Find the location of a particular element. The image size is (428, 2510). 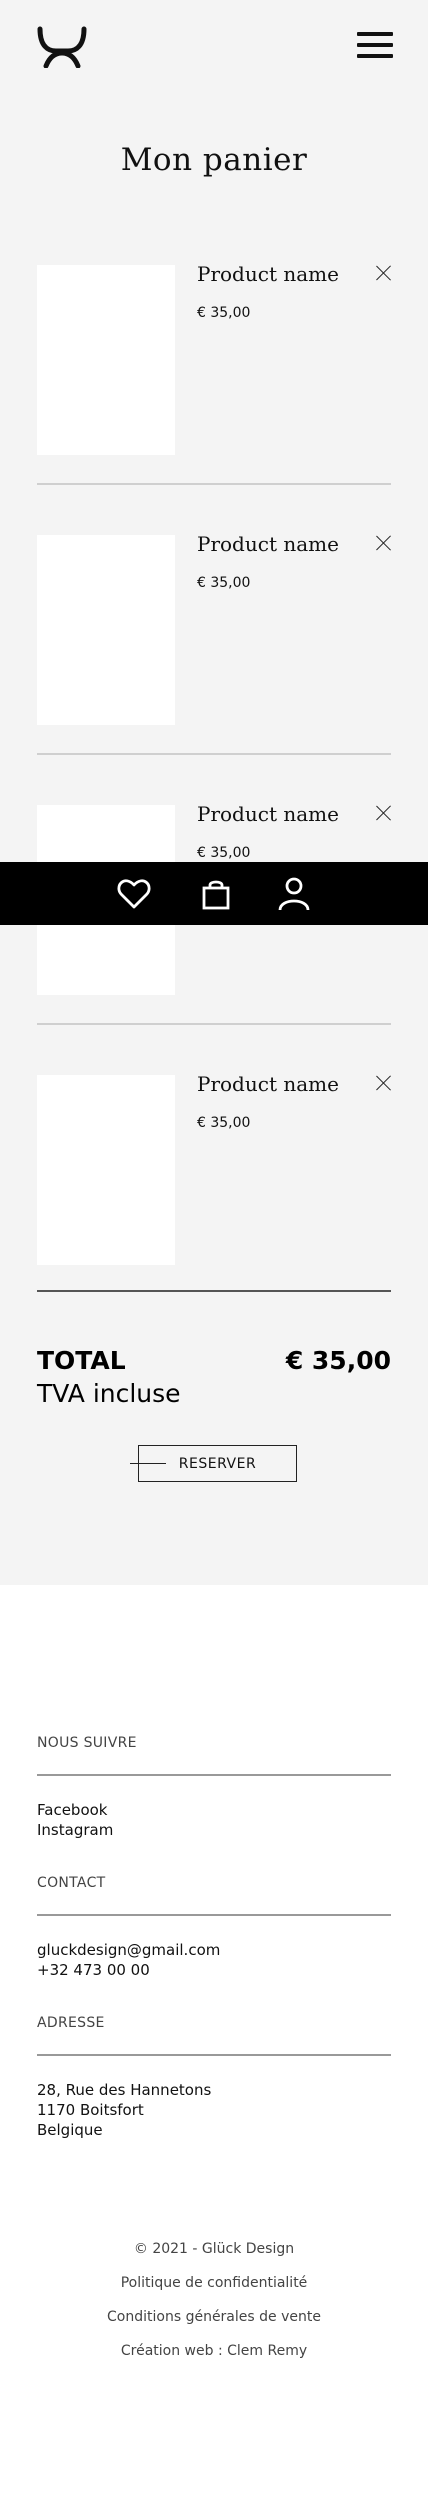

footer-heading-address: ADRESSE is located at coordinates (71, 2023).